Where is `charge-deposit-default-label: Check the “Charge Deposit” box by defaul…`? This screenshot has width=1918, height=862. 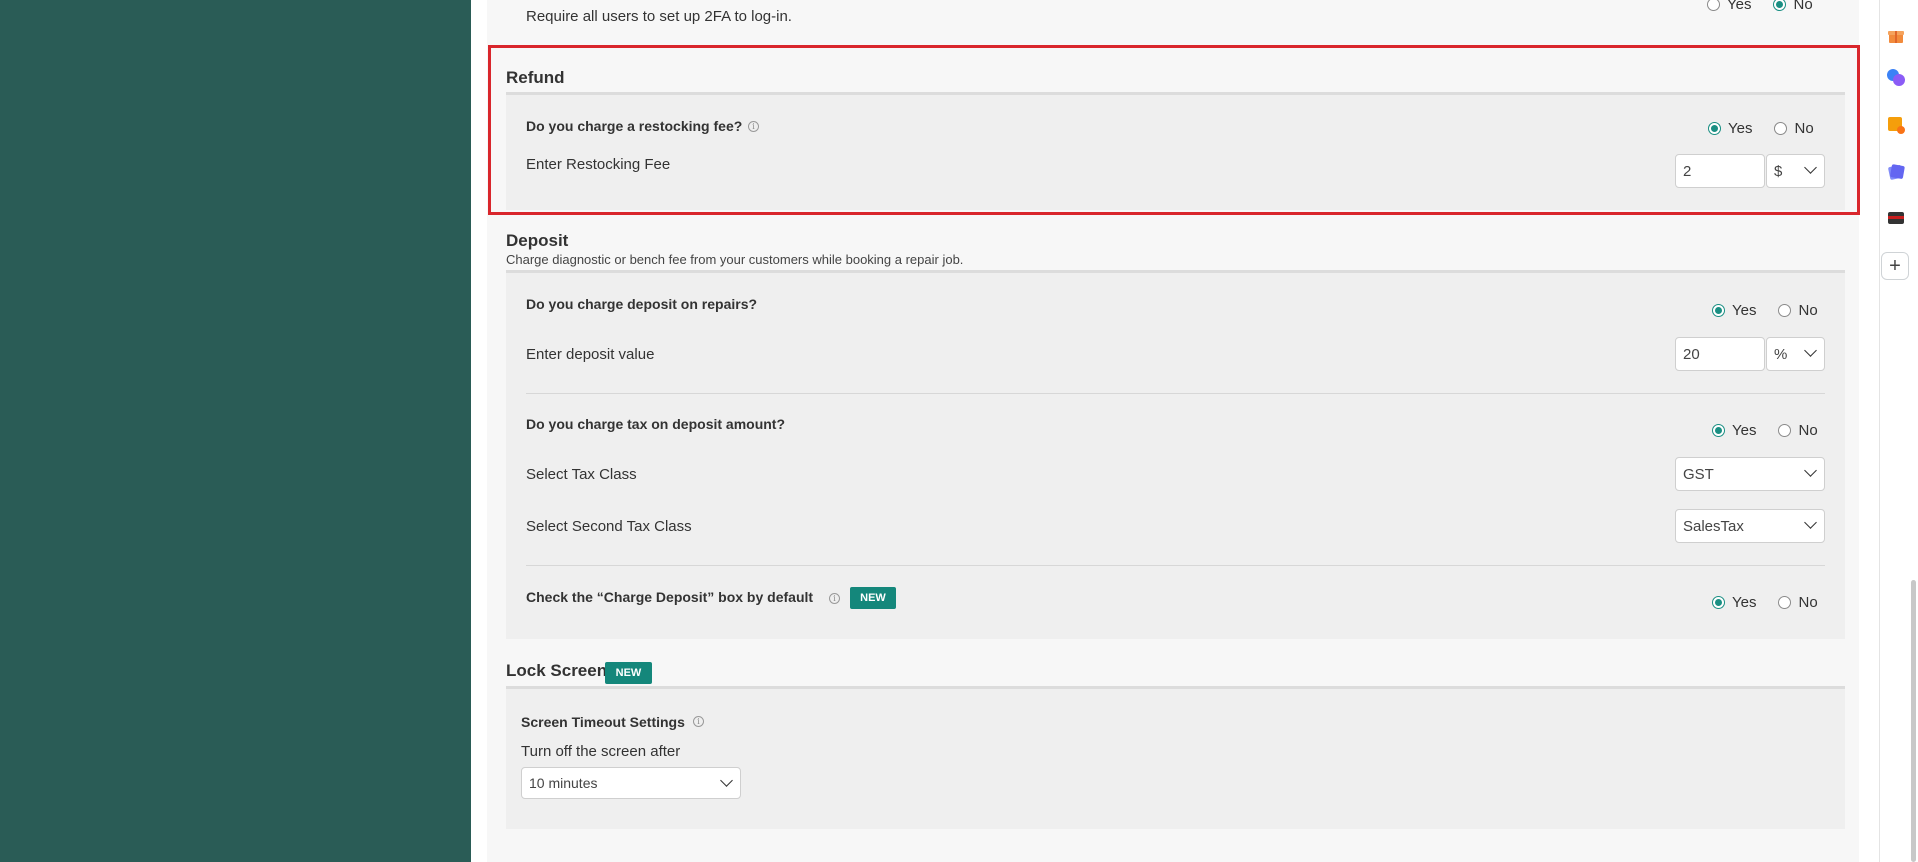 charge-deposit-default-label: Check the “Charge Deposit” box by defaul… is located at coordinates (670, 597).